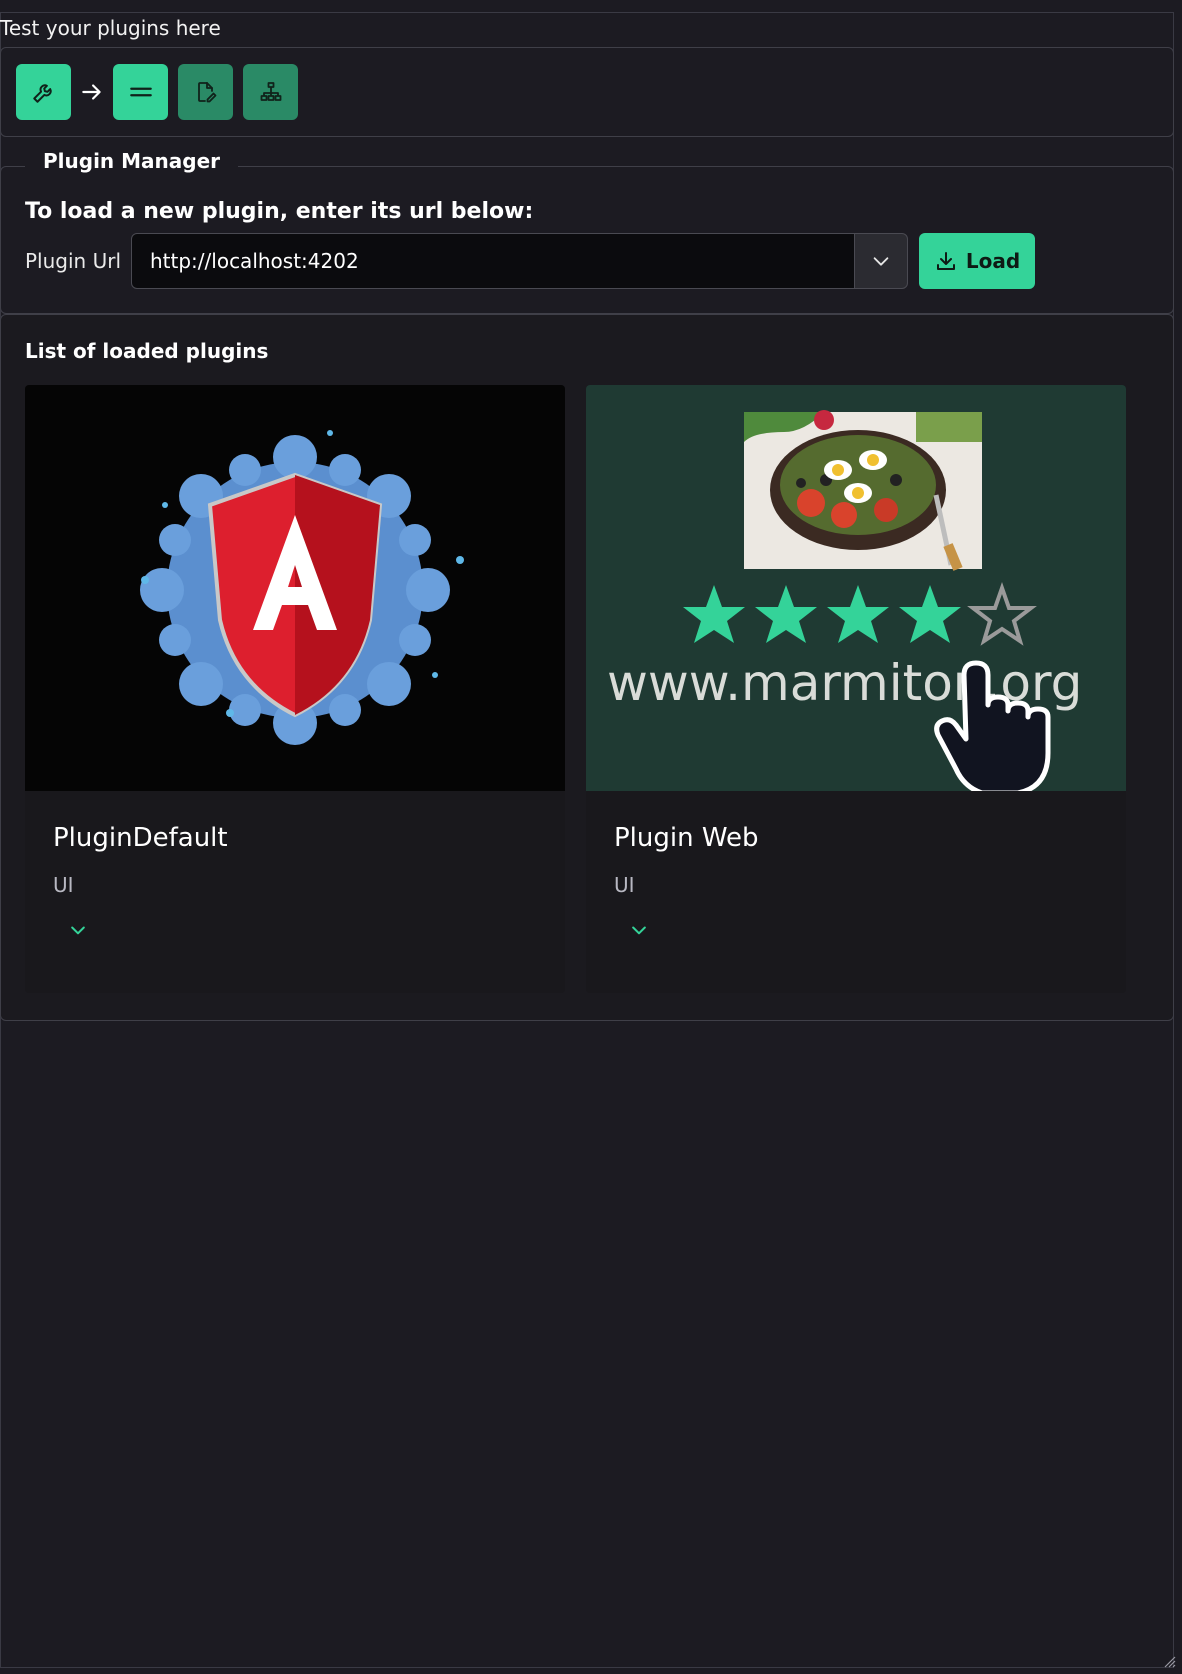  I want to click on wrench-button, so click(43, 92).